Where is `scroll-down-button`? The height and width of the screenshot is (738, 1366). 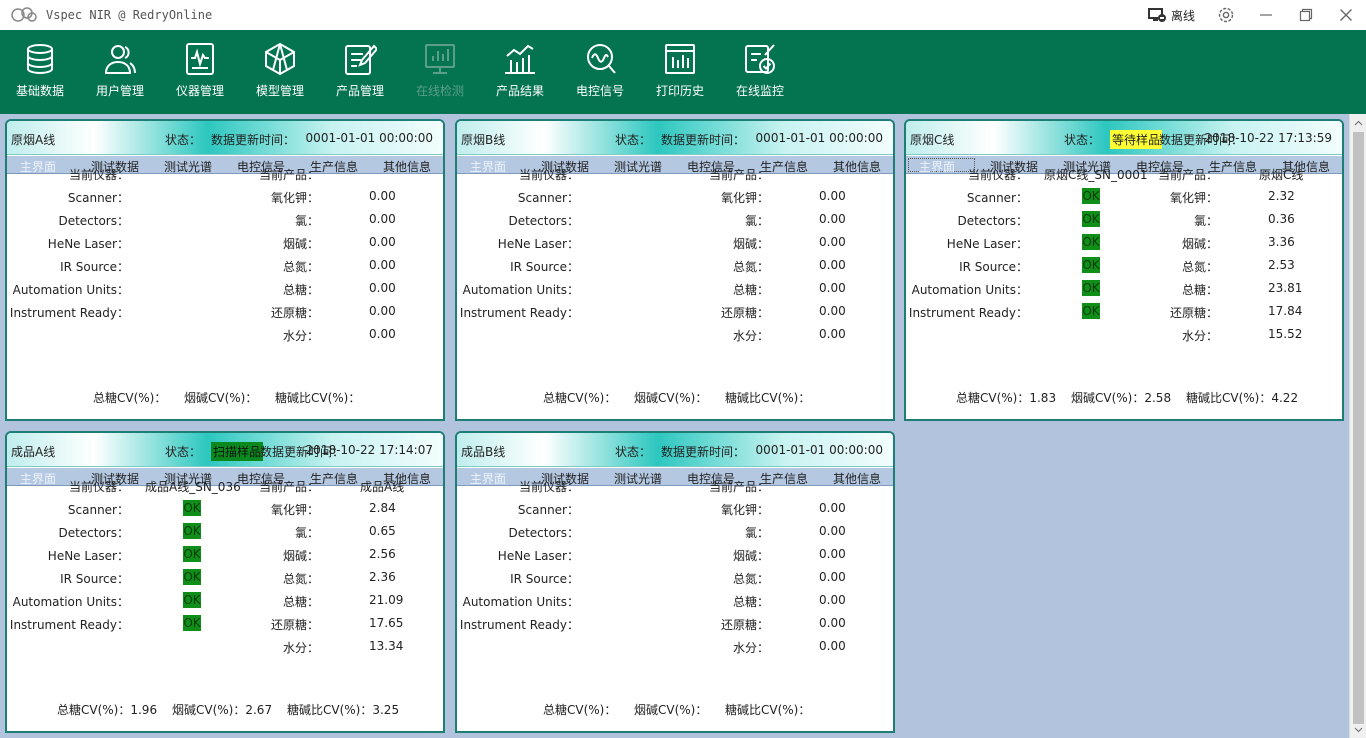
scroll-down-button is located at coordinates (1358, 729).